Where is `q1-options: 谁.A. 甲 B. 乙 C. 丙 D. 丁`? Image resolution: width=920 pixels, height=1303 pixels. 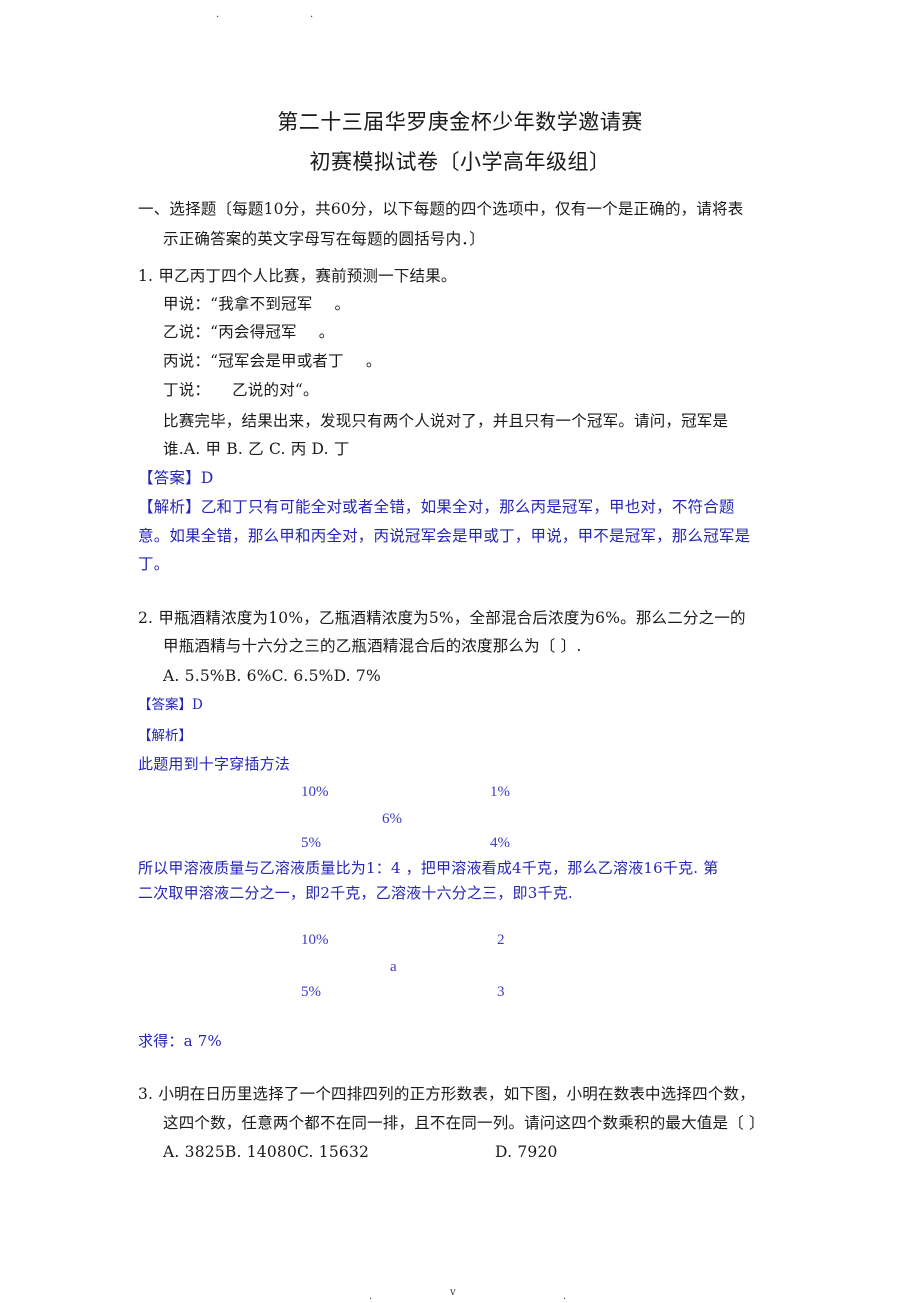 q1-options: 谁.A. 甲 B. 乙 C. 丙 D. 丁 is located at coordinates (256, 449).